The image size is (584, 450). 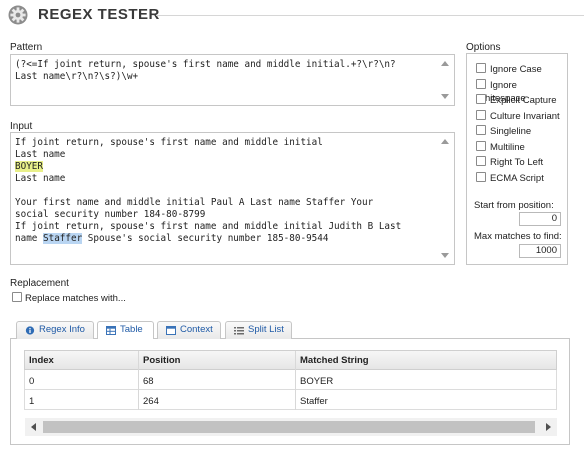 I want to click on option-ecma-script: ECMA Script, so click(x=510, y=178).